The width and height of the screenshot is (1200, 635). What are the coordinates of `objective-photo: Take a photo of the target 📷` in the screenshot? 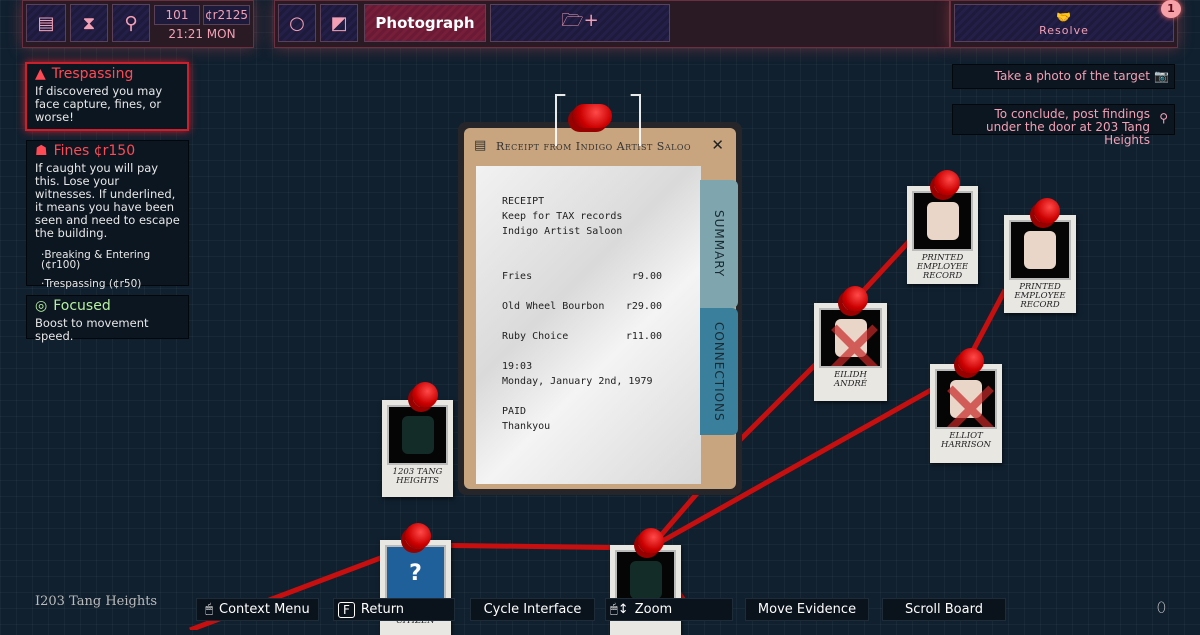 It's located at (1063, 76).